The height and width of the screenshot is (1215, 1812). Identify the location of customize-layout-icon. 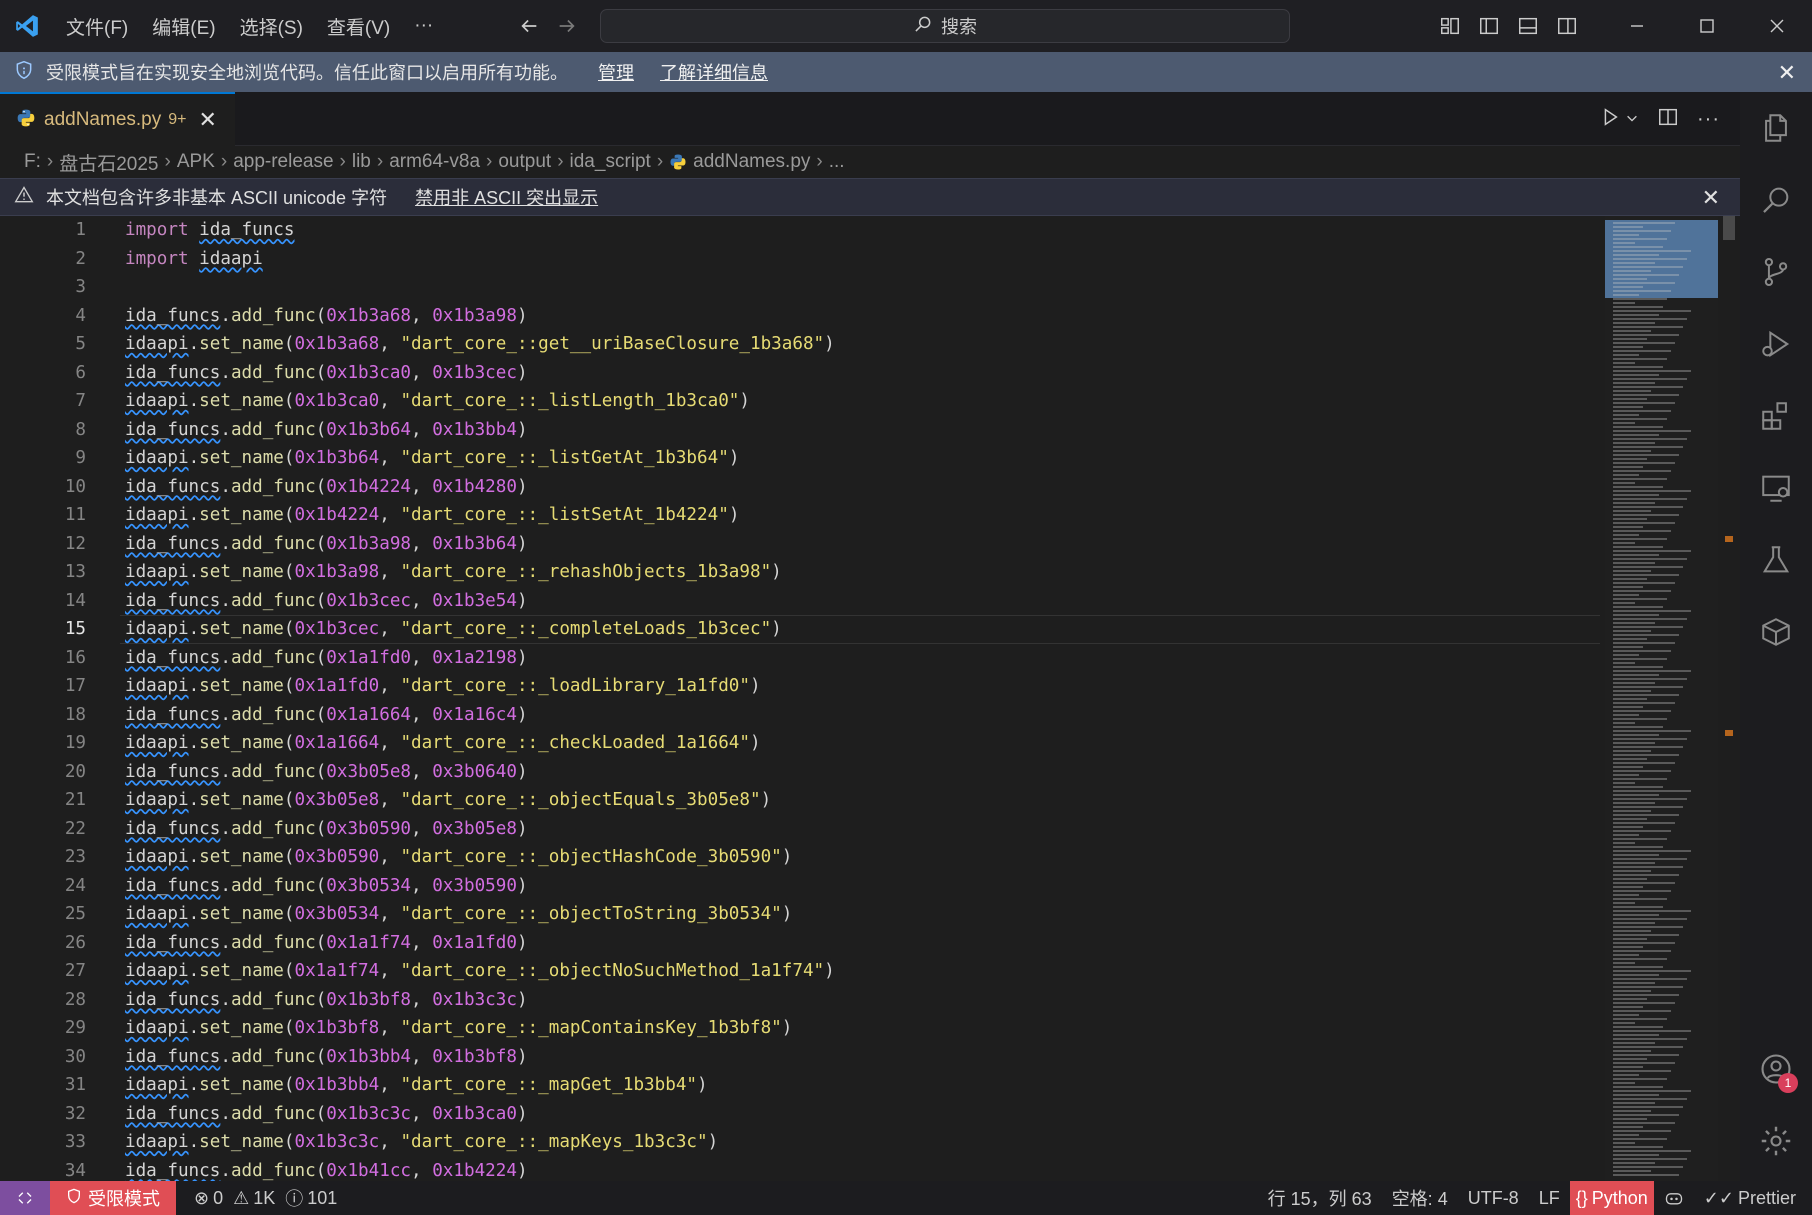
(1449, 26).